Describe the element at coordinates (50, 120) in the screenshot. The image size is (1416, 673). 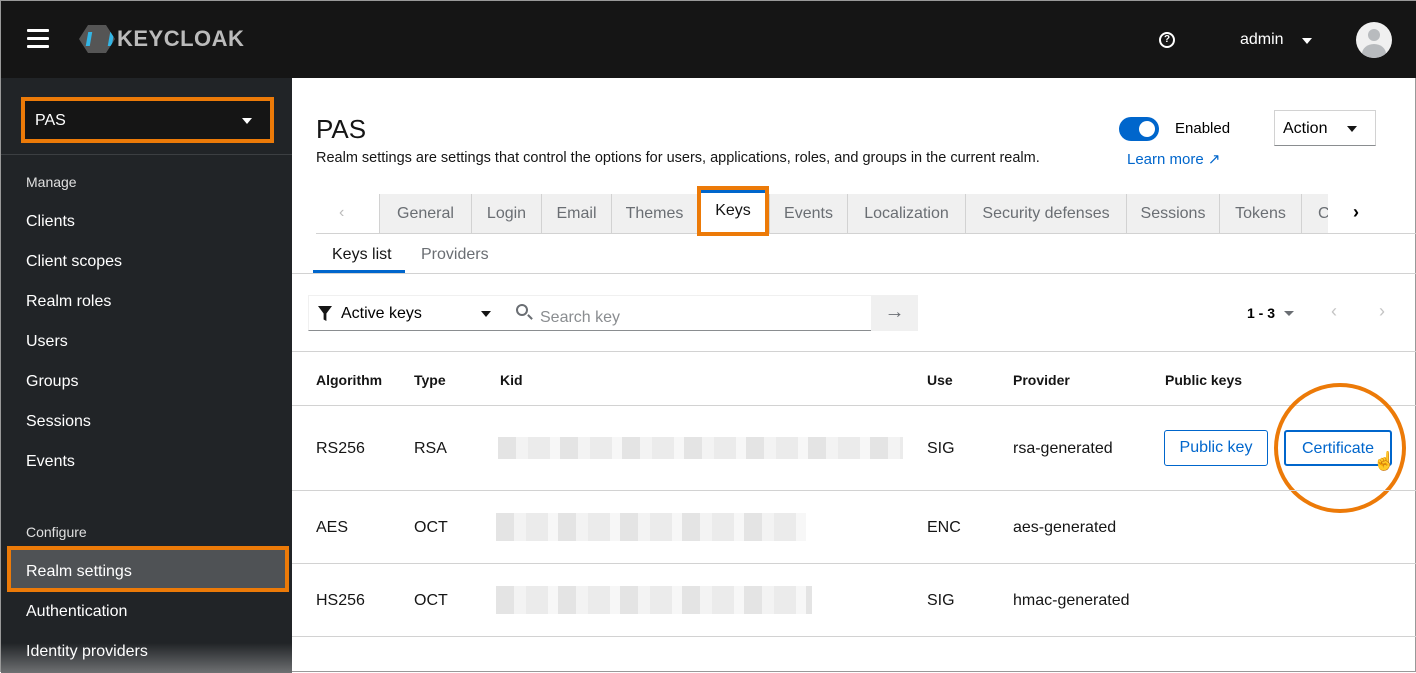
I see `realm-name: PAS` at that location.